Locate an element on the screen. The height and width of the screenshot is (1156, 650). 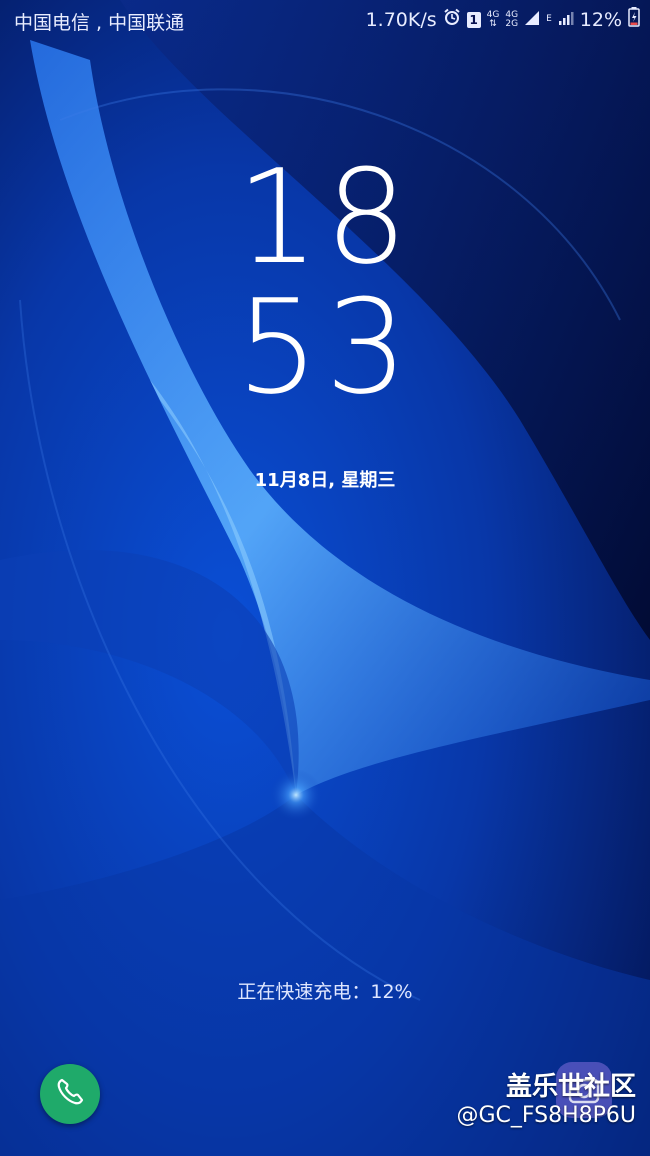
status-indicators: 1.70K/s 1 4G ⇅ 4G 2G E 12% is located at coordinates (500, 19).